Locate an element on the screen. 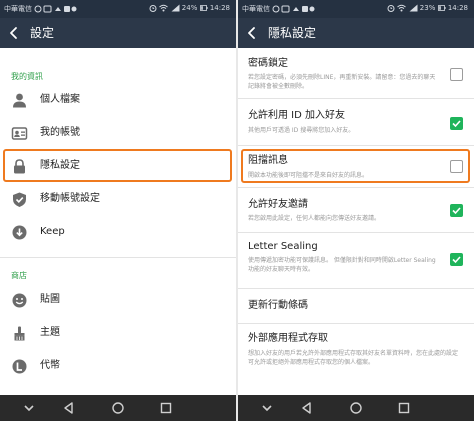  setting-allow-add-by-id: 允許利用 ID 加入好友 其他用戶可透過 ID 搜尋將您加入好友。 is located at coordinates (356, 122).